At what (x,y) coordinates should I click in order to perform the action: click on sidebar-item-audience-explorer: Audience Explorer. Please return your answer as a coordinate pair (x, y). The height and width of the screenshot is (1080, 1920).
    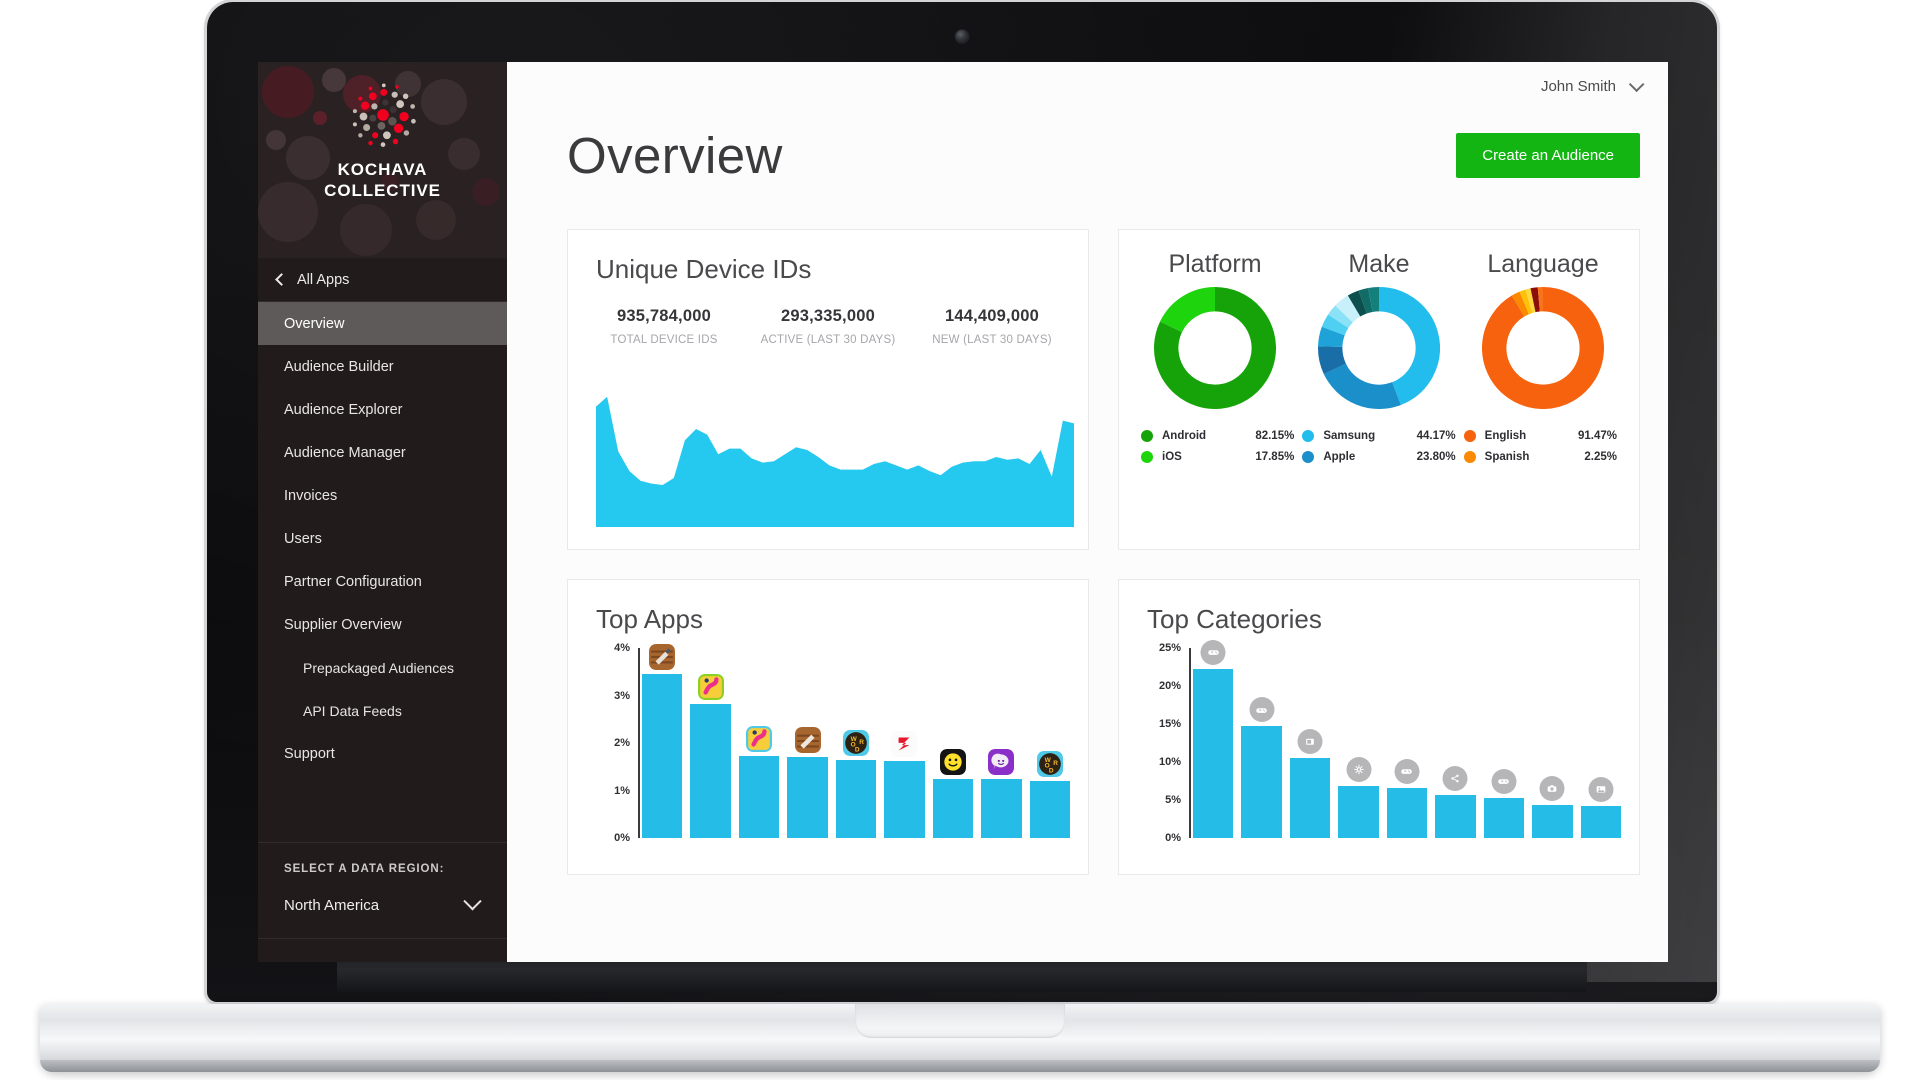
    Looking at the image, I should click on (382, 409).